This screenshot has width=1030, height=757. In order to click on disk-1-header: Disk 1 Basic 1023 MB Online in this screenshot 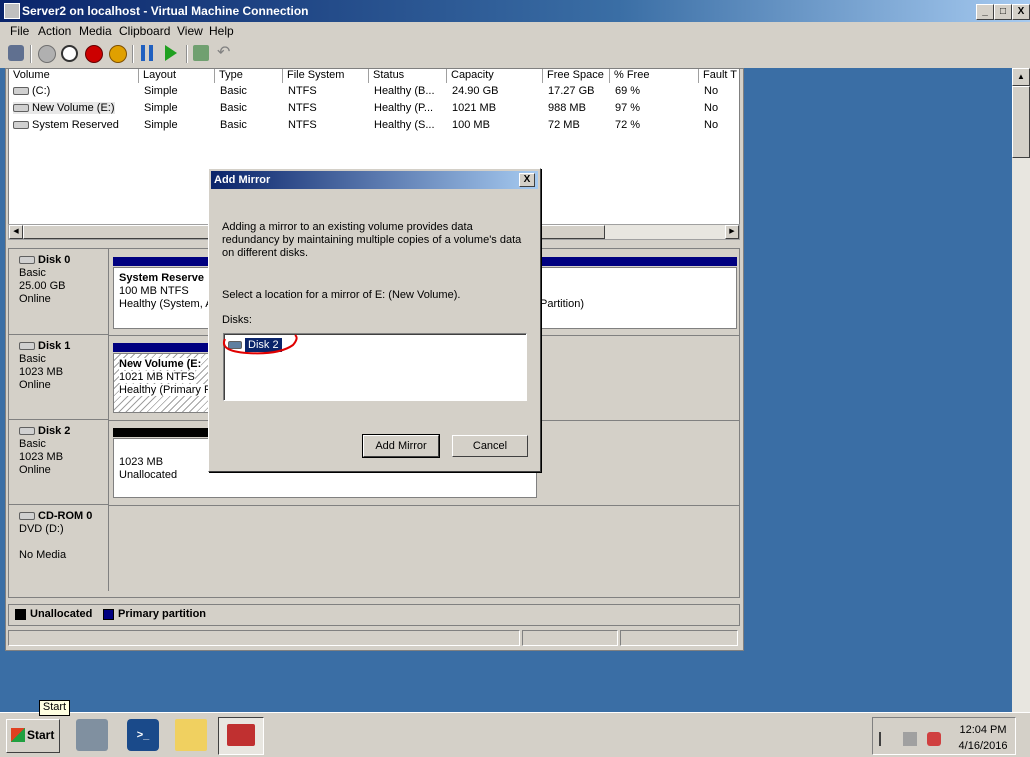, I will do `click(59, 377)`.